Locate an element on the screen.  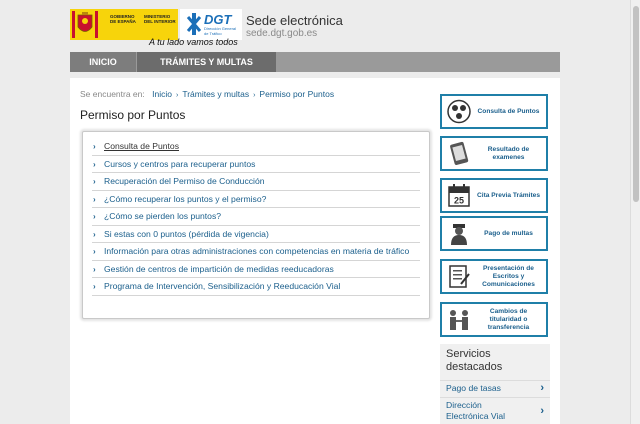
tile-cita-previa: 25 Cita Previa Trámites is located at coordinates (494, 195).